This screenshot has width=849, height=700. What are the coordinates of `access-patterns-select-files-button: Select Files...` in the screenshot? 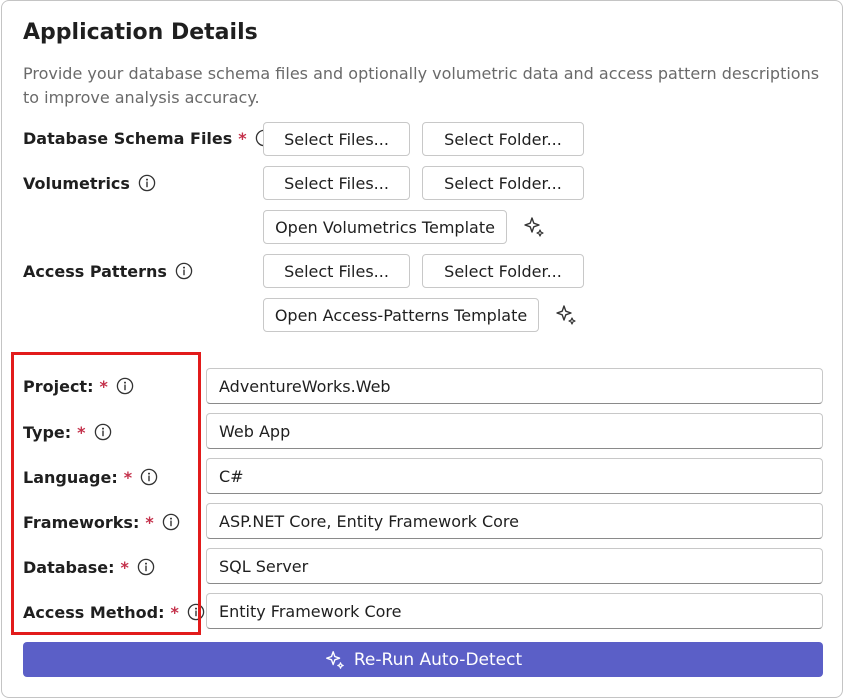 It's located at (336, 271).